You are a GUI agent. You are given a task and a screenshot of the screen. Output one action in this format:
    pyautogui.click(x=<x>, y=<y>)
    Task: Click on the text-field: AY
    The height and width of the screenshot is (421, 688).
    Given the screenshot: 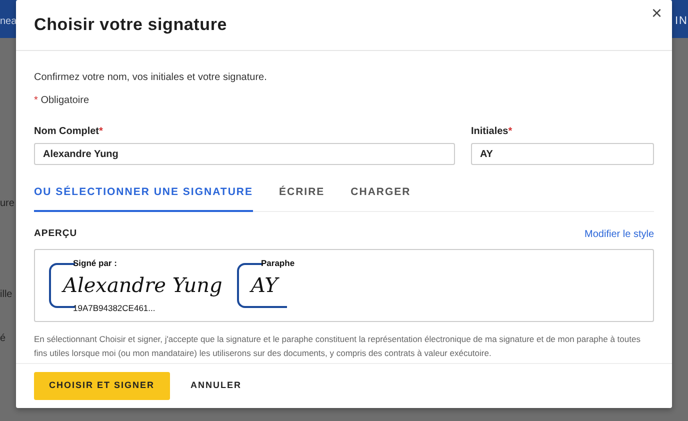 What is the action you would take?
    pyautogui.click(x=562, y=154)
    